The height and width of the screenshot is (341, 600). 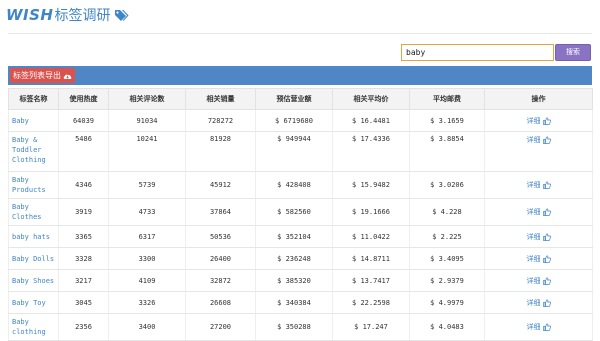 I want to click on table-toolbar, so click(x=300, y=75).